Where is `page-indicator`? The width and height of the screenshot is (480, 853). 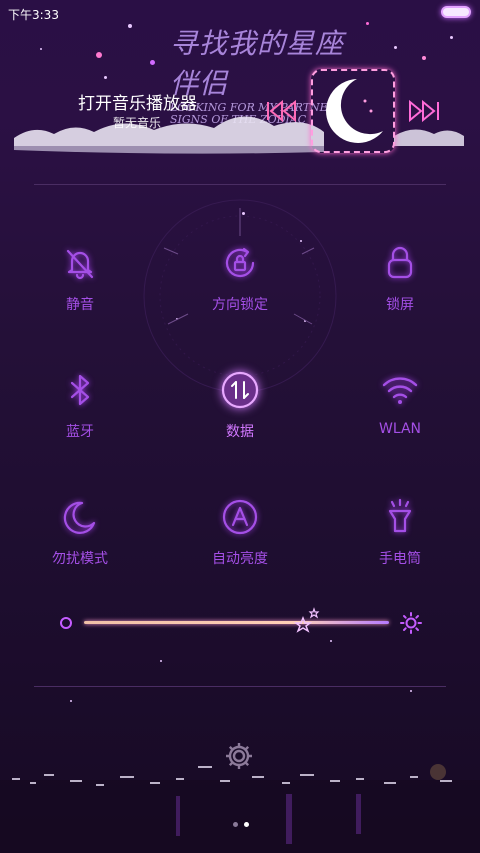 page-indicator is located at coordinates (241, 821).